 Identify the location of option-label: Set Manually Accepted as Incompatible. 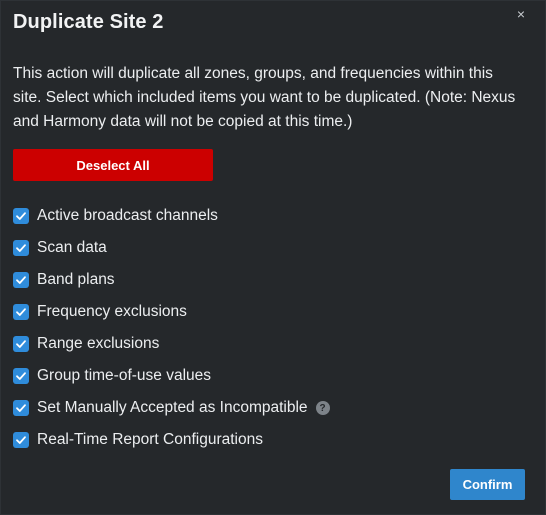
(172, 407).